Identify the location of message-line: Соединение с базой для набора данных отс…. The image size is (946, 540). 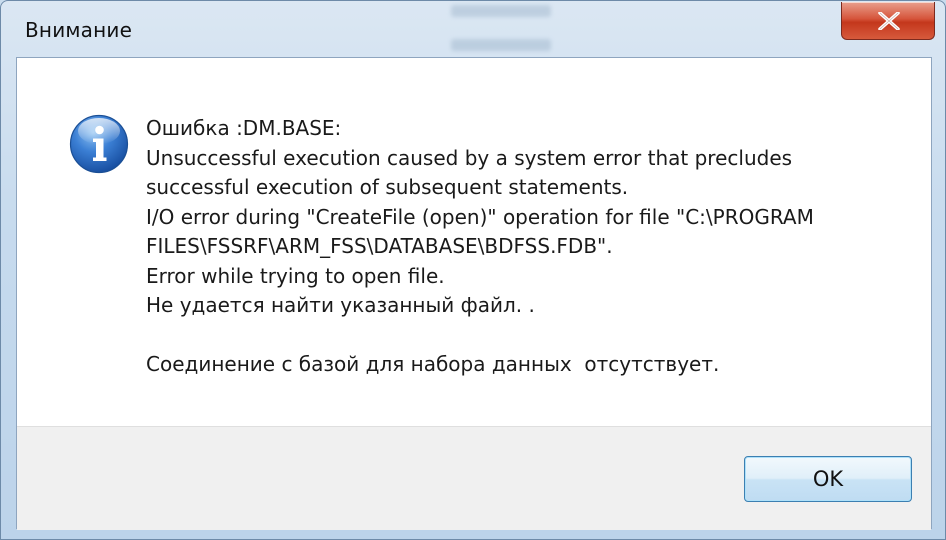
(433, 364).